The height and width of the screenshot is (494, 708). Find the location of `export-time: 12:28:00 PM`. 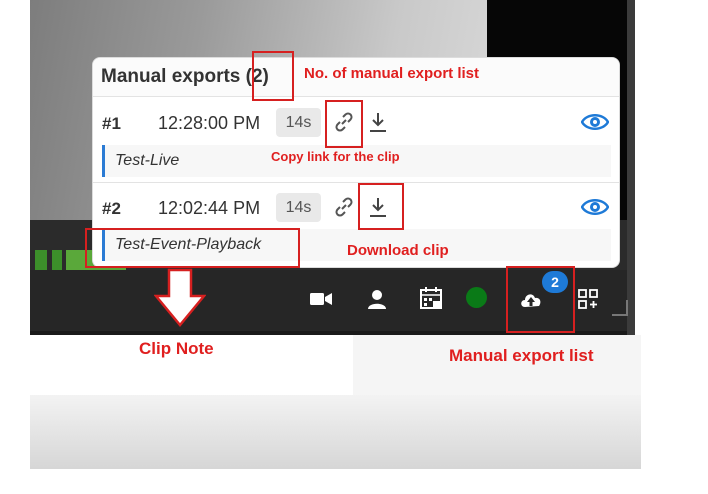

export-time: 12:28:00 PM is located at coordinates (209, 123).